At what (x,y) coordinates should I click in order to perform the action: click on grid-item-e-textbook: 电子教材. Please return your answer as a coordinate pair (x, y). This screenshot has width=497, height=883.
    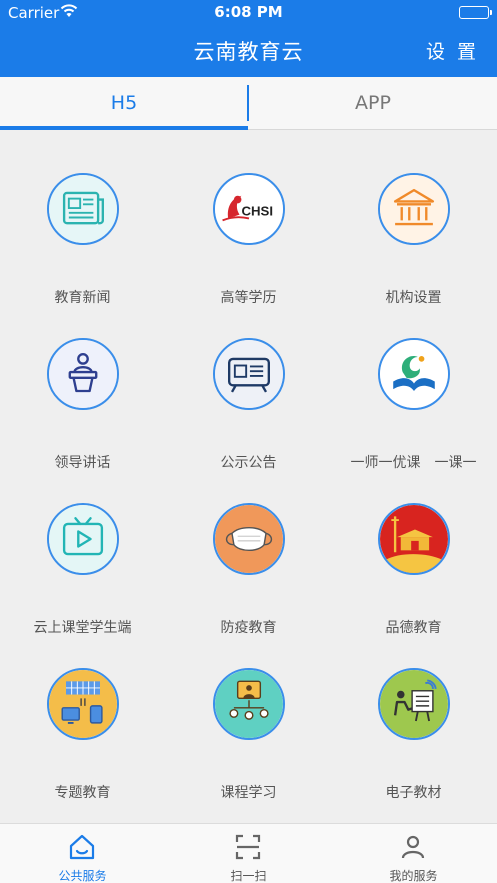
    Looking at the image, I should click on (413, 713).